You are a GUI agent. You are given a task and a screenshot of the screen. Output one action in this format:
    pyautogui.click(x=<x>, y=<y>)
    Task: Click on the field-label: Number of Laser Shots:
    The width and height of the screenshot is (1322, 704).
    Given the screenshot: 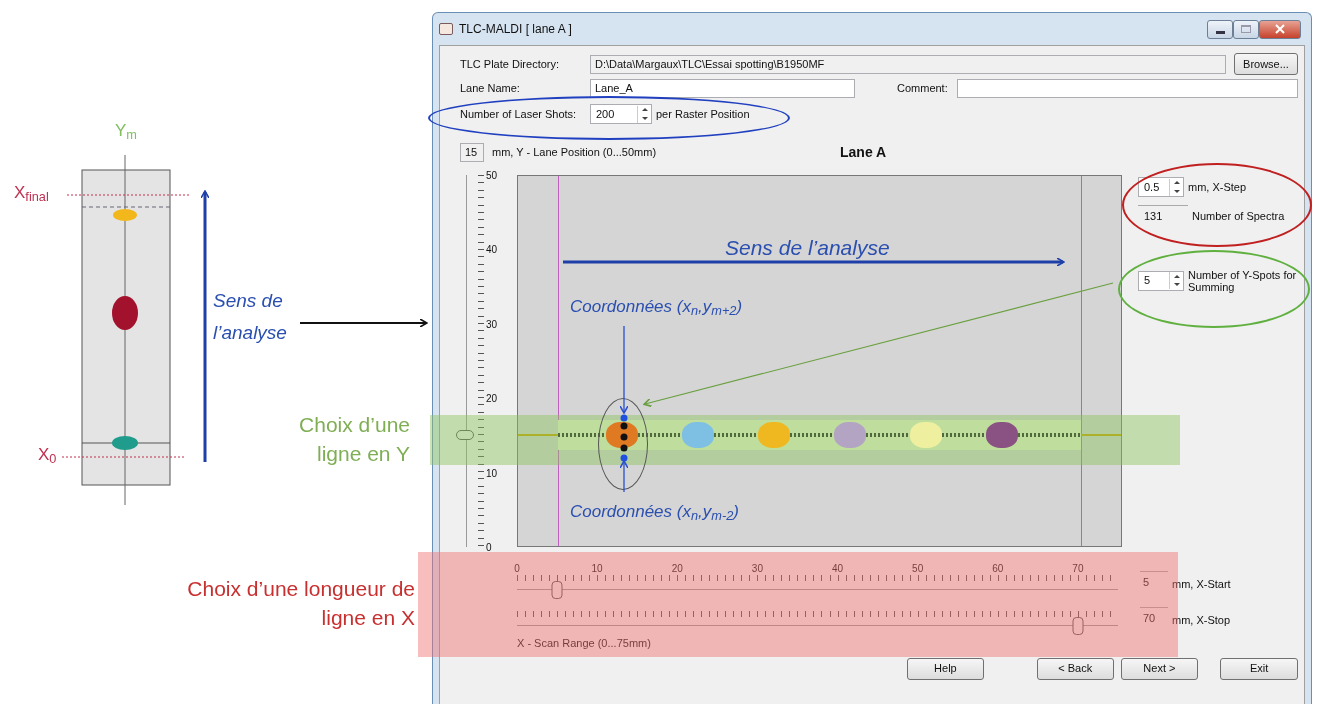 What is the action you would take?
    pyautogui.click(x=519, y=114)
    